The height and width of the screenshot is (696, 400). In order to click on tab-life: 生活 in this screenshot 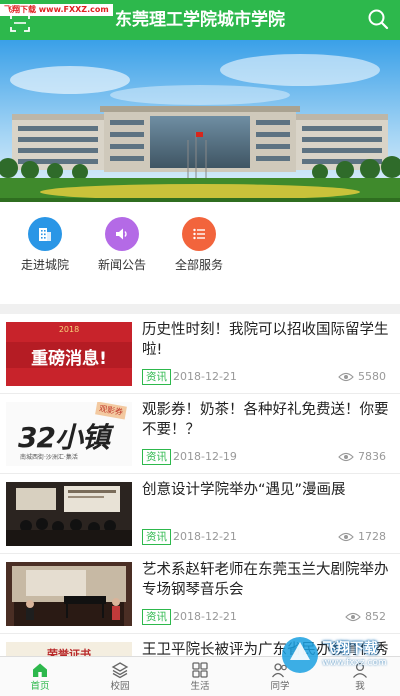, I will do `click(200, 677)`.